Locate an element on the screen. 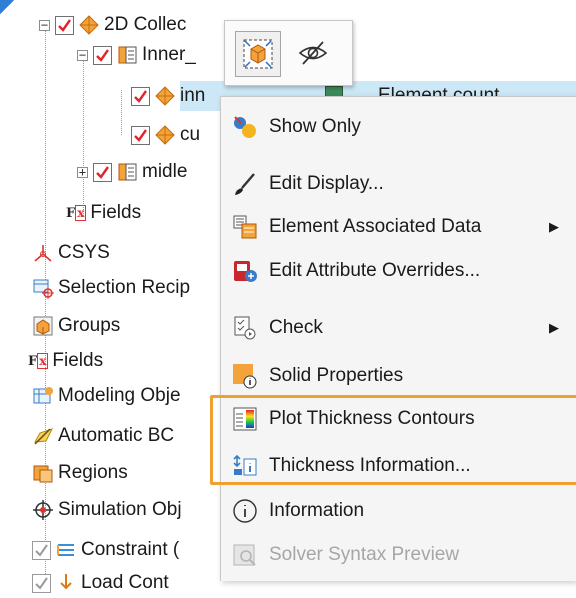 The width and height of the screenshot is (576, 598). tree-item-regions: Regions is located at coordinates (80, 473).